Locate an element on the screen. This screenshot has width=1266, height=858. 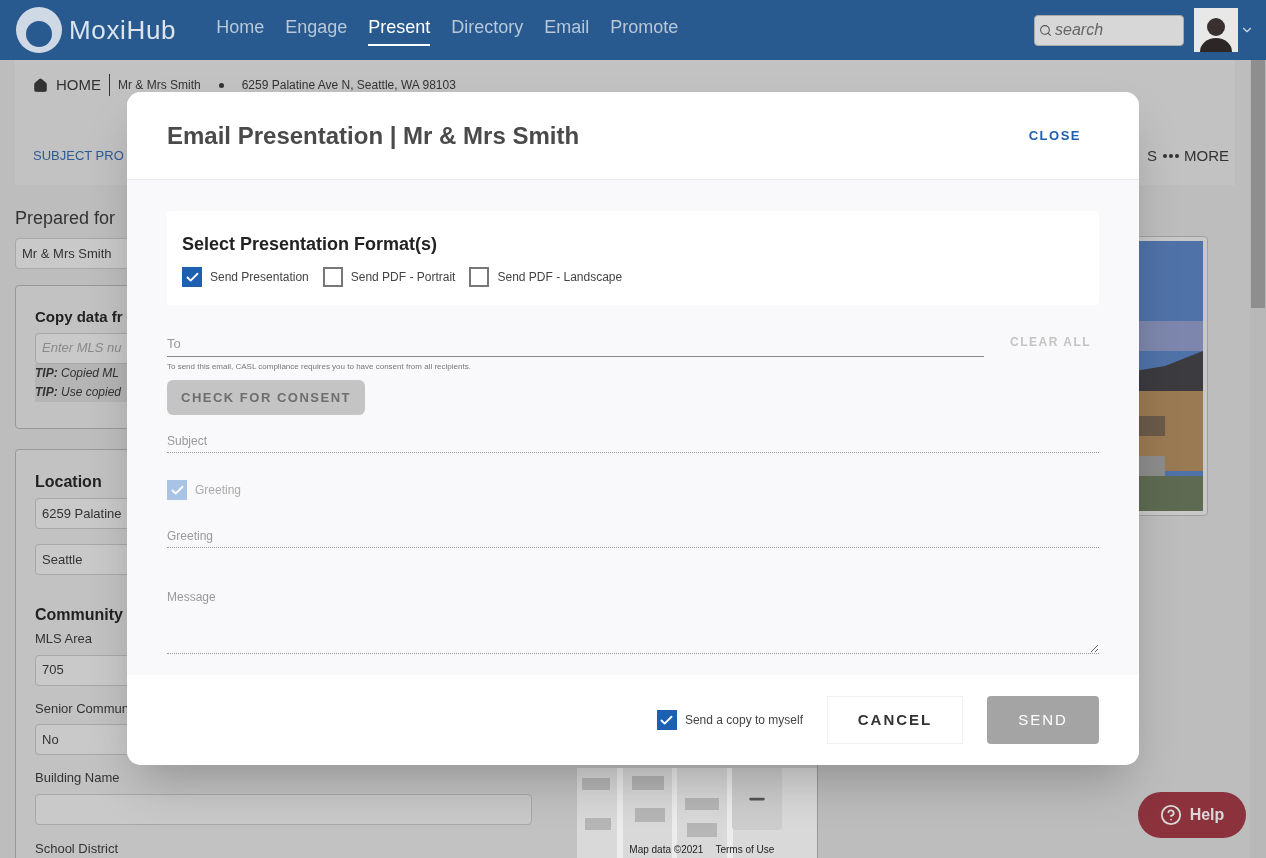
checkbox-label: Send Presentation is located at coordinates (259, 277).